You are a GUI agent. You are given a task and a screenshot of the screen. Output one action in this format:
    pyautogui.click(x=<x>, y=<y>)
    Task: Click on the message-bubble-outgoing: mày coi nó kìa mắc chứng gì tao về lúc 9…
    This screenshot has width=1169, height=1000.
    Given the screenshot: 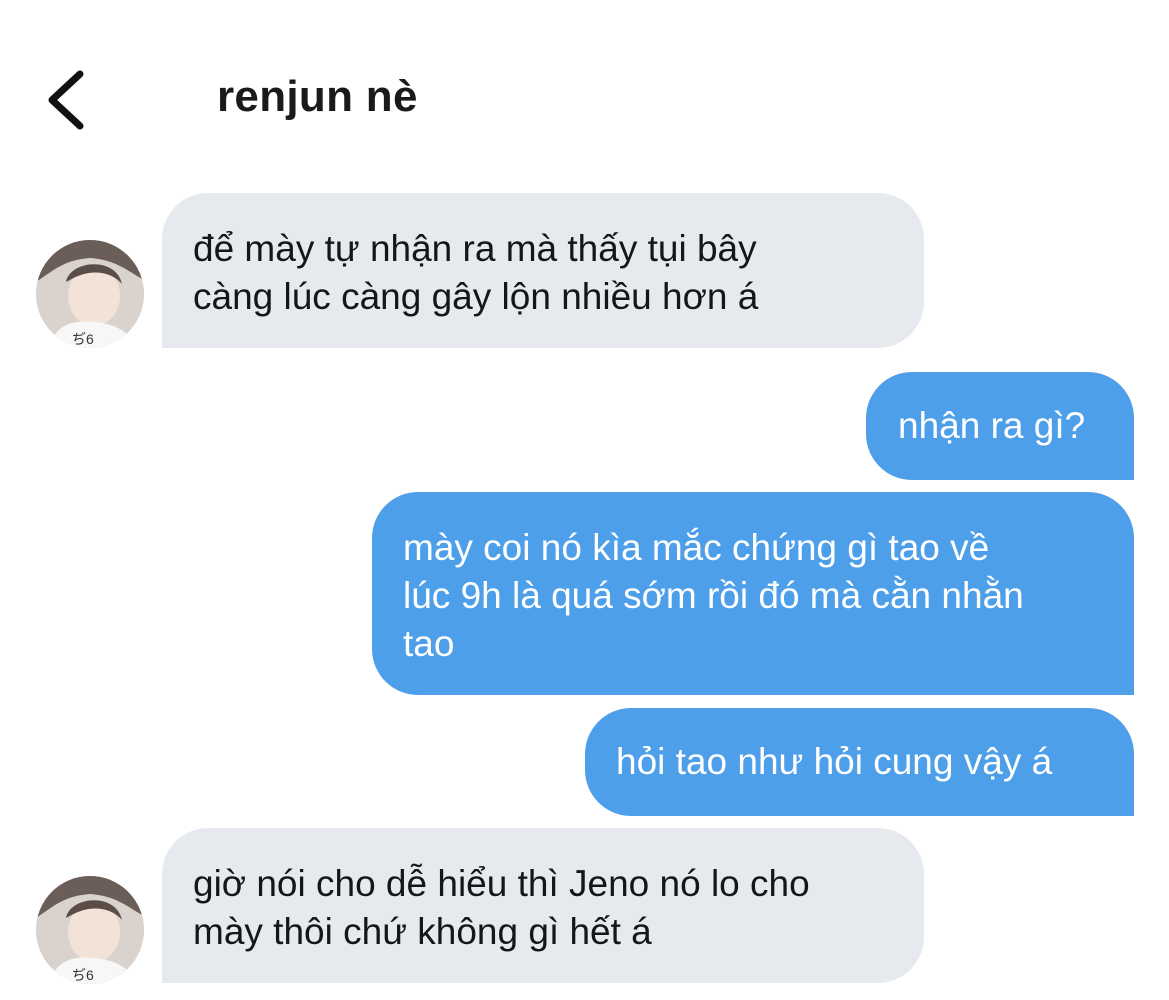 What is the action you would take?
    pyautogui.click(x=753, y=593)
    